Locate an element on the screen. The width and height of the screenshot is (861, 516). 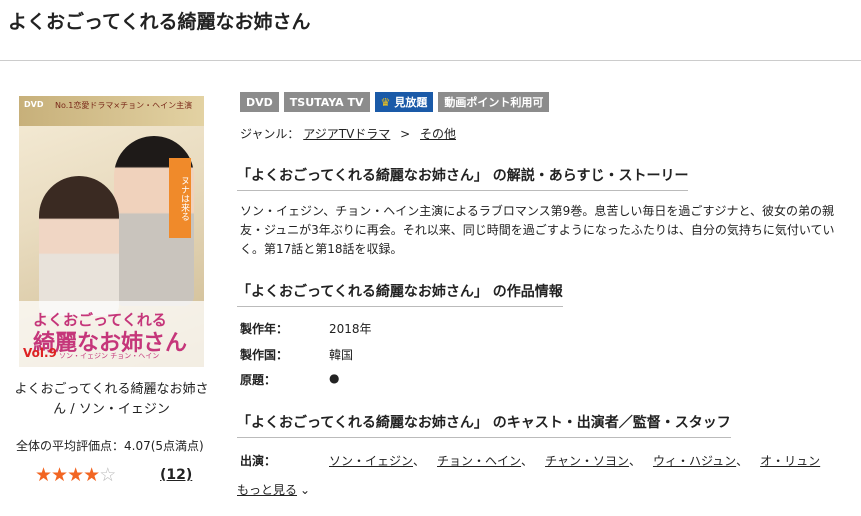
badge-unlimited: ♛ 見放題 is located at coordinates (404, 102).